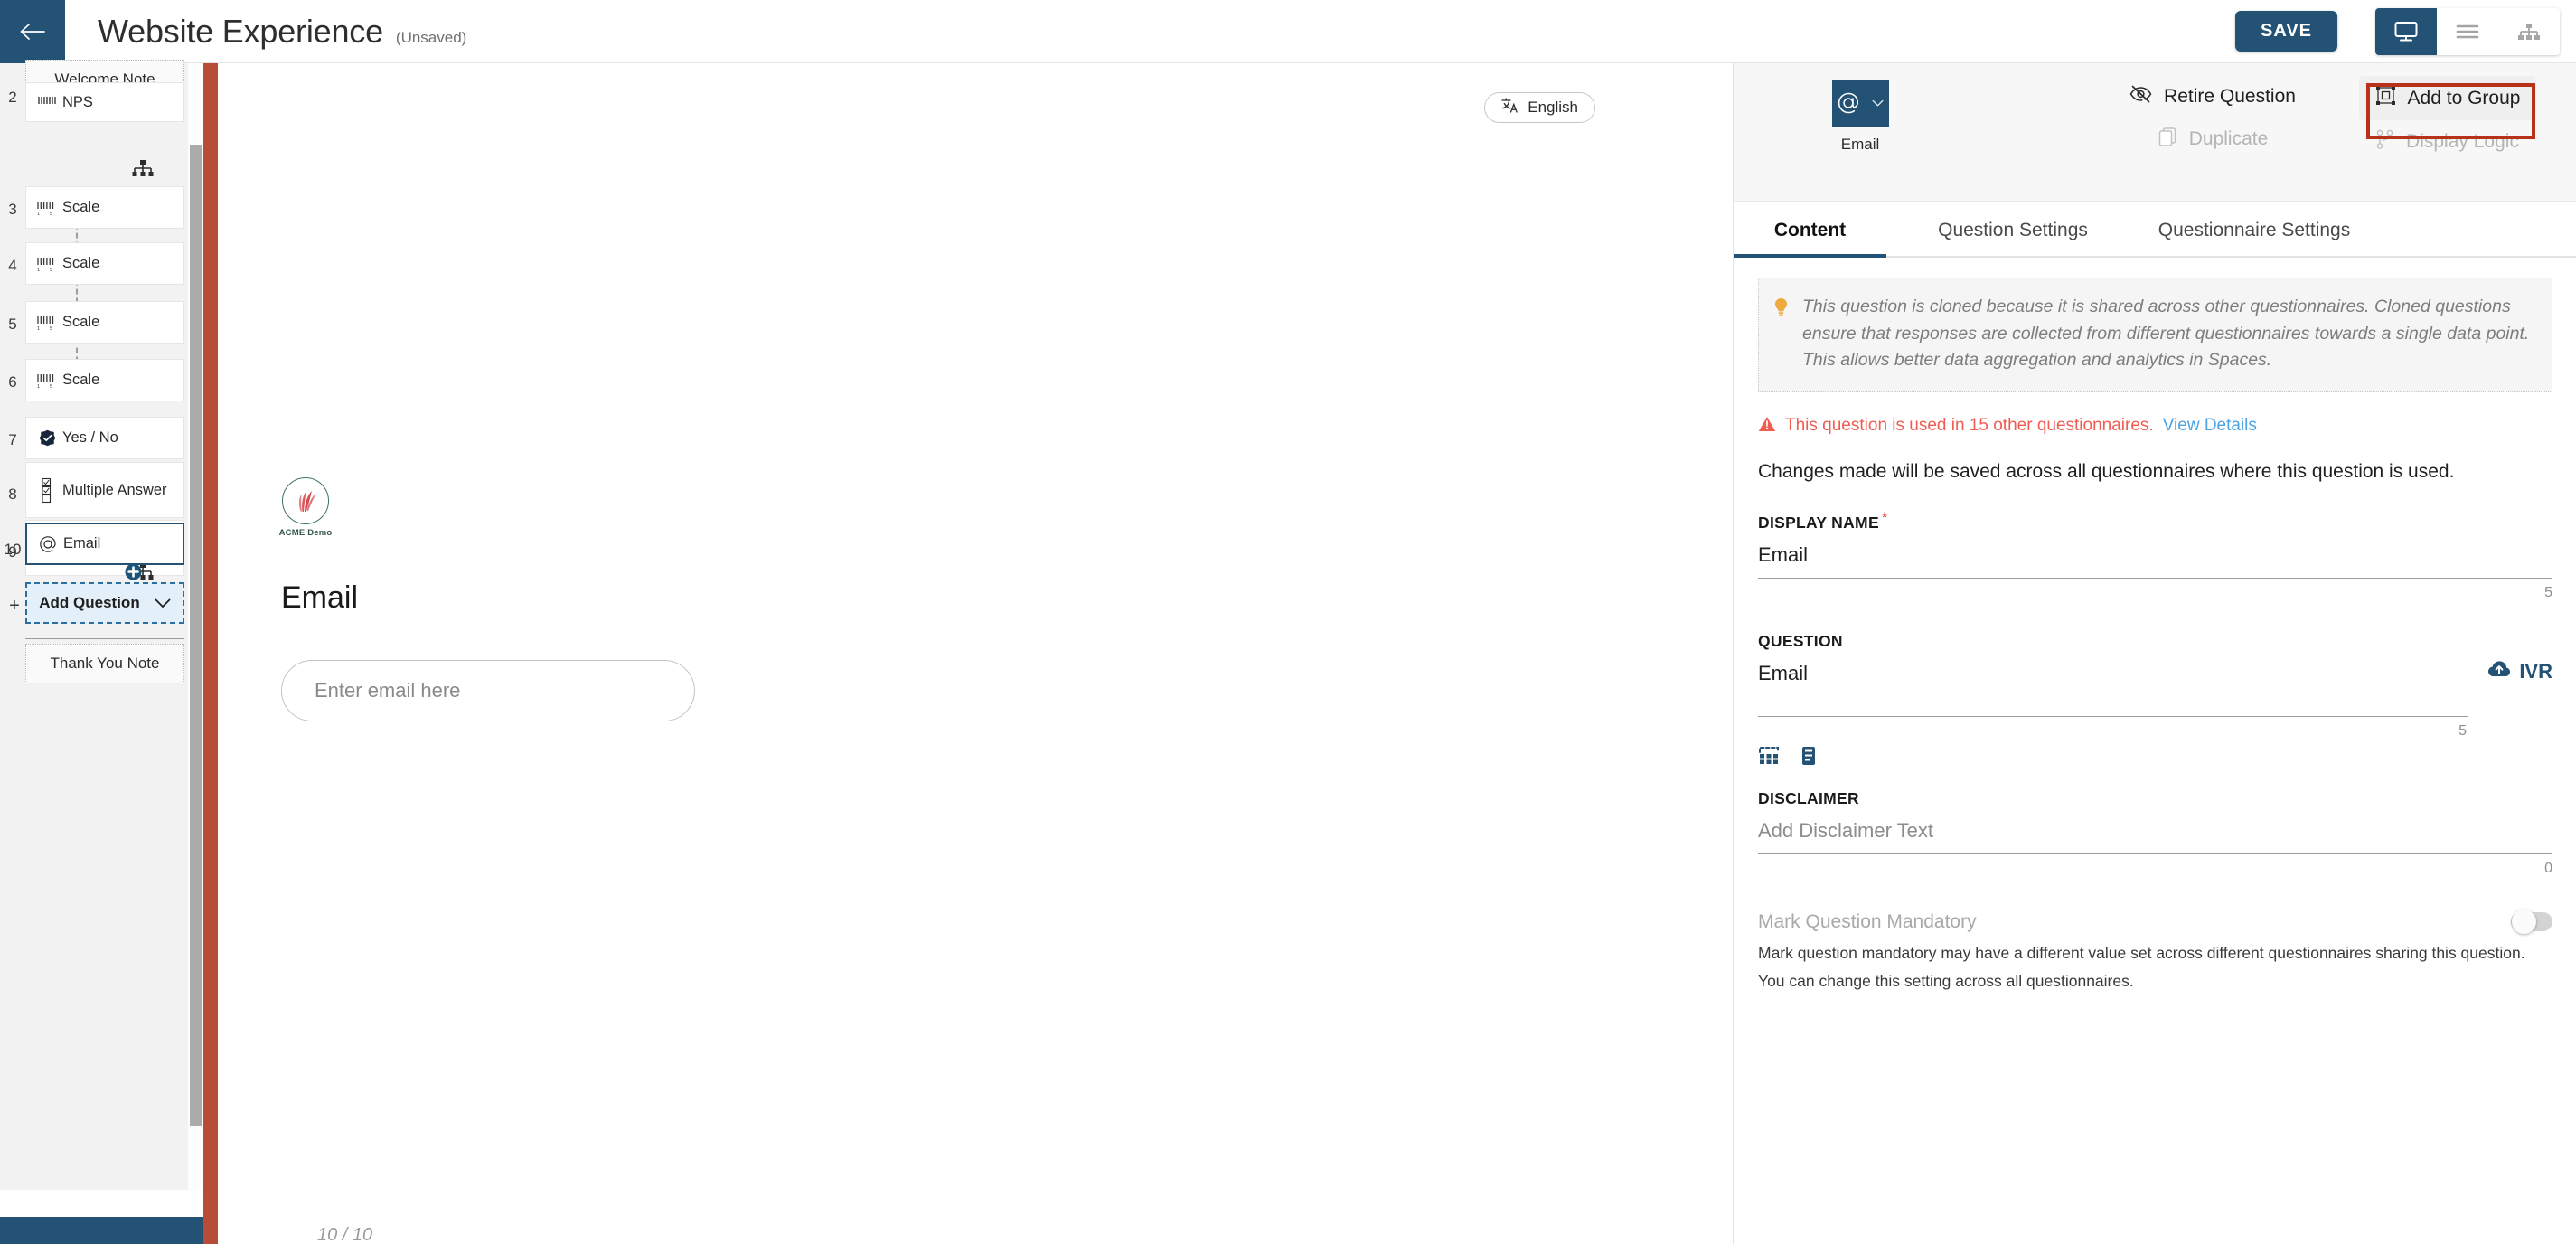  What do you see at coordinates (488, 691) in the screenshot?
I see `preview-email-input` at bounding box center [488, 691].